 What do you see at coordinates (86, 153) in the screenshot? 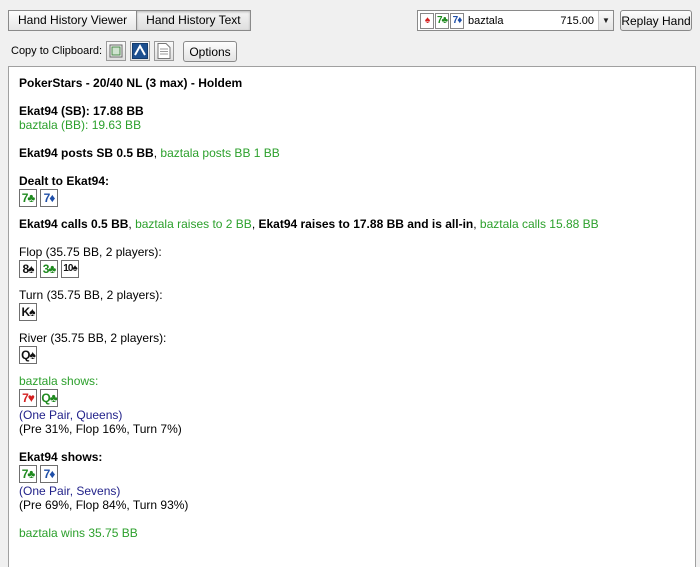
I see `post-sb: Ekat94 posts SB 0.5 BB` at bounding box center [86, 153].